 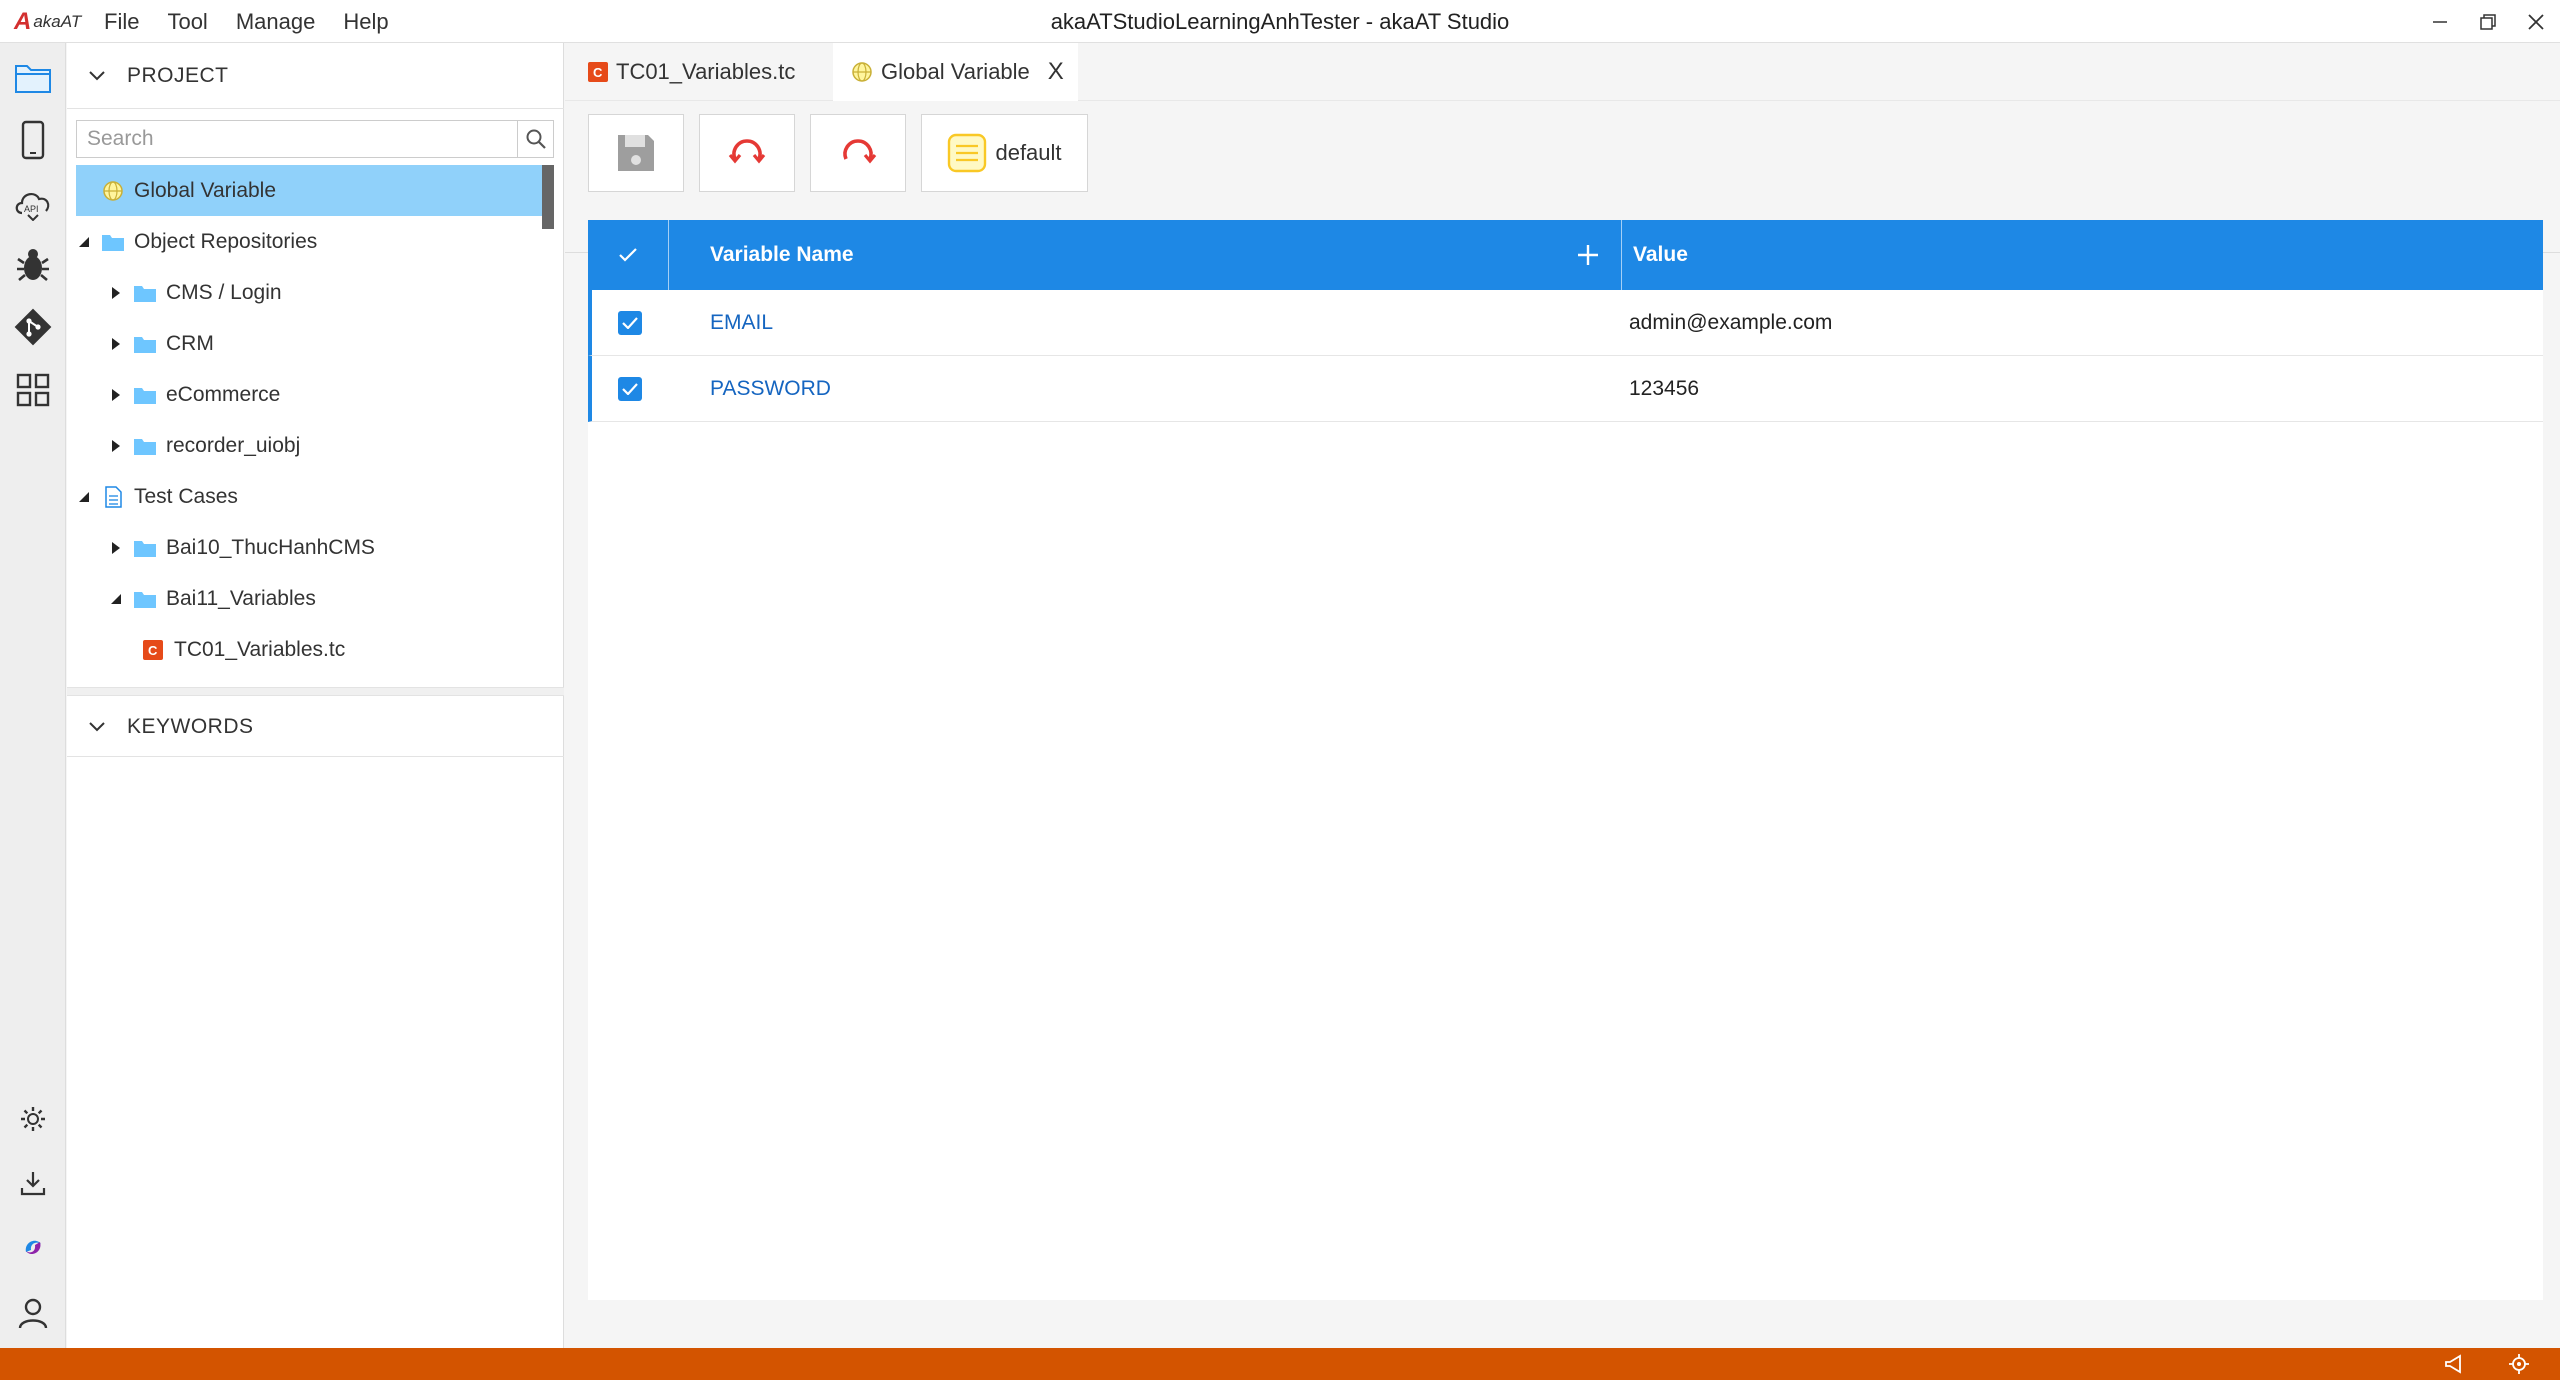 What do you see at coordinates (1660, 254) in the screenshot?
I see `column-header-value: Value` at bounding box center [1660, 254].